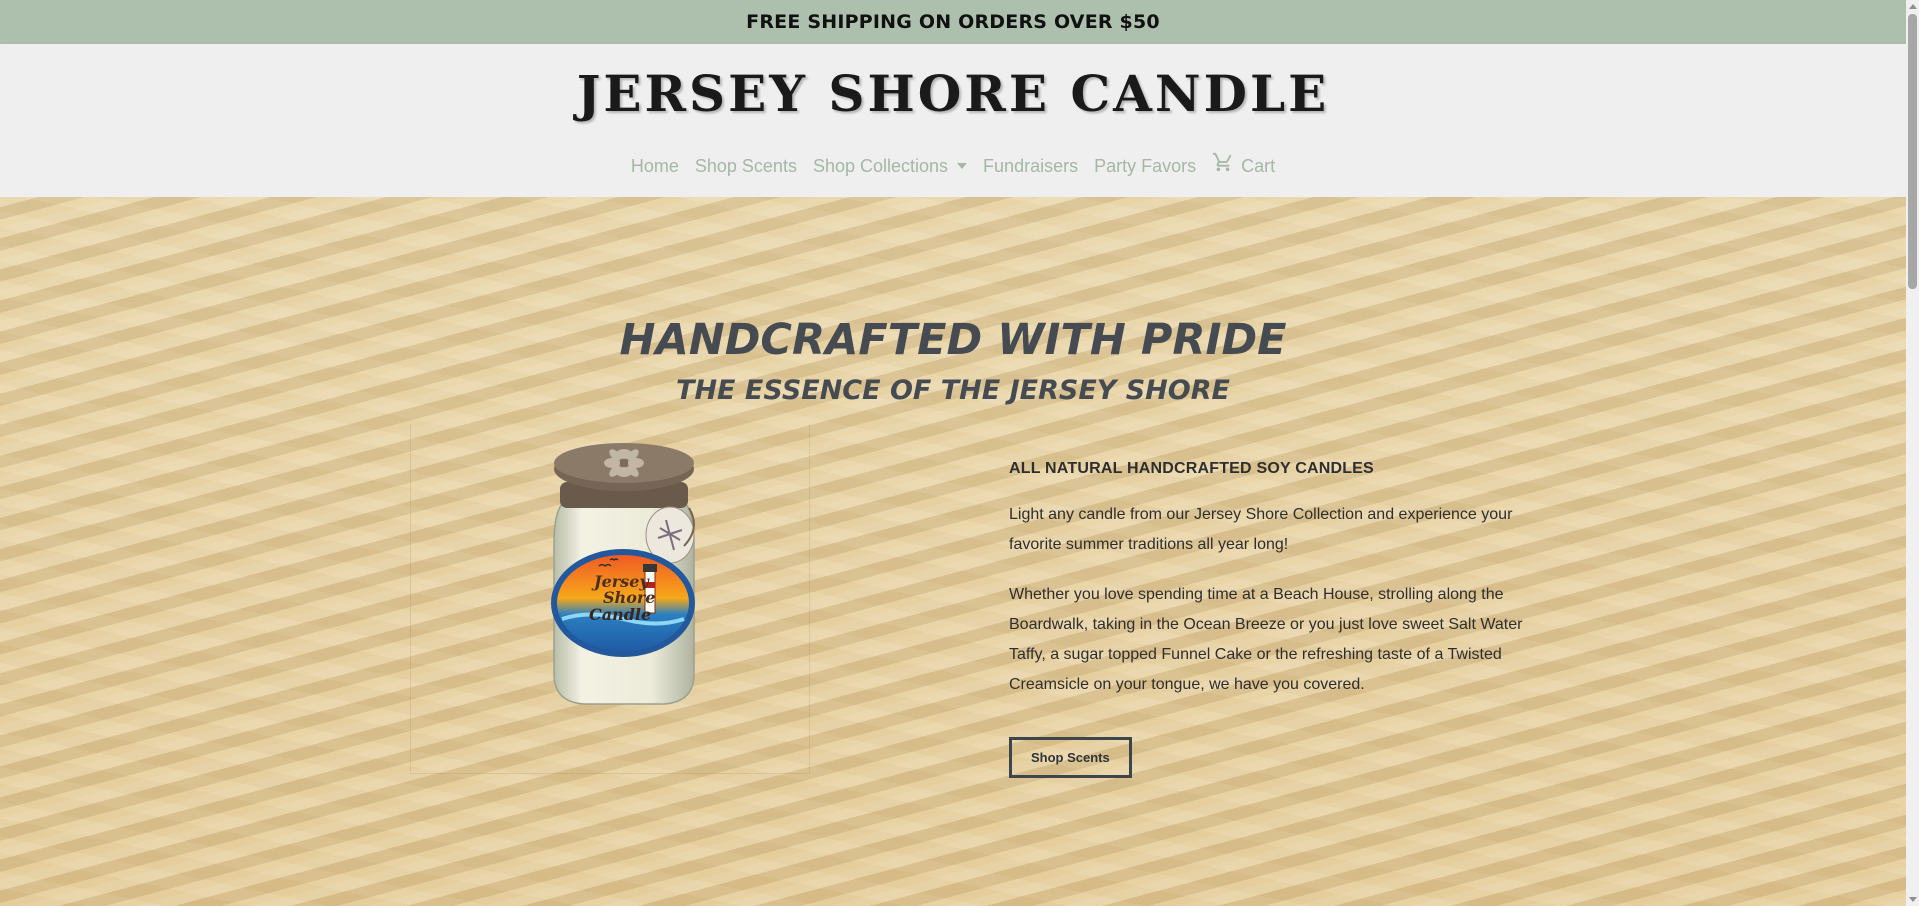 This screenshot has width=1919, height=906. I want to click on nav-party-favors: Party Favors, so click(1145, 166).